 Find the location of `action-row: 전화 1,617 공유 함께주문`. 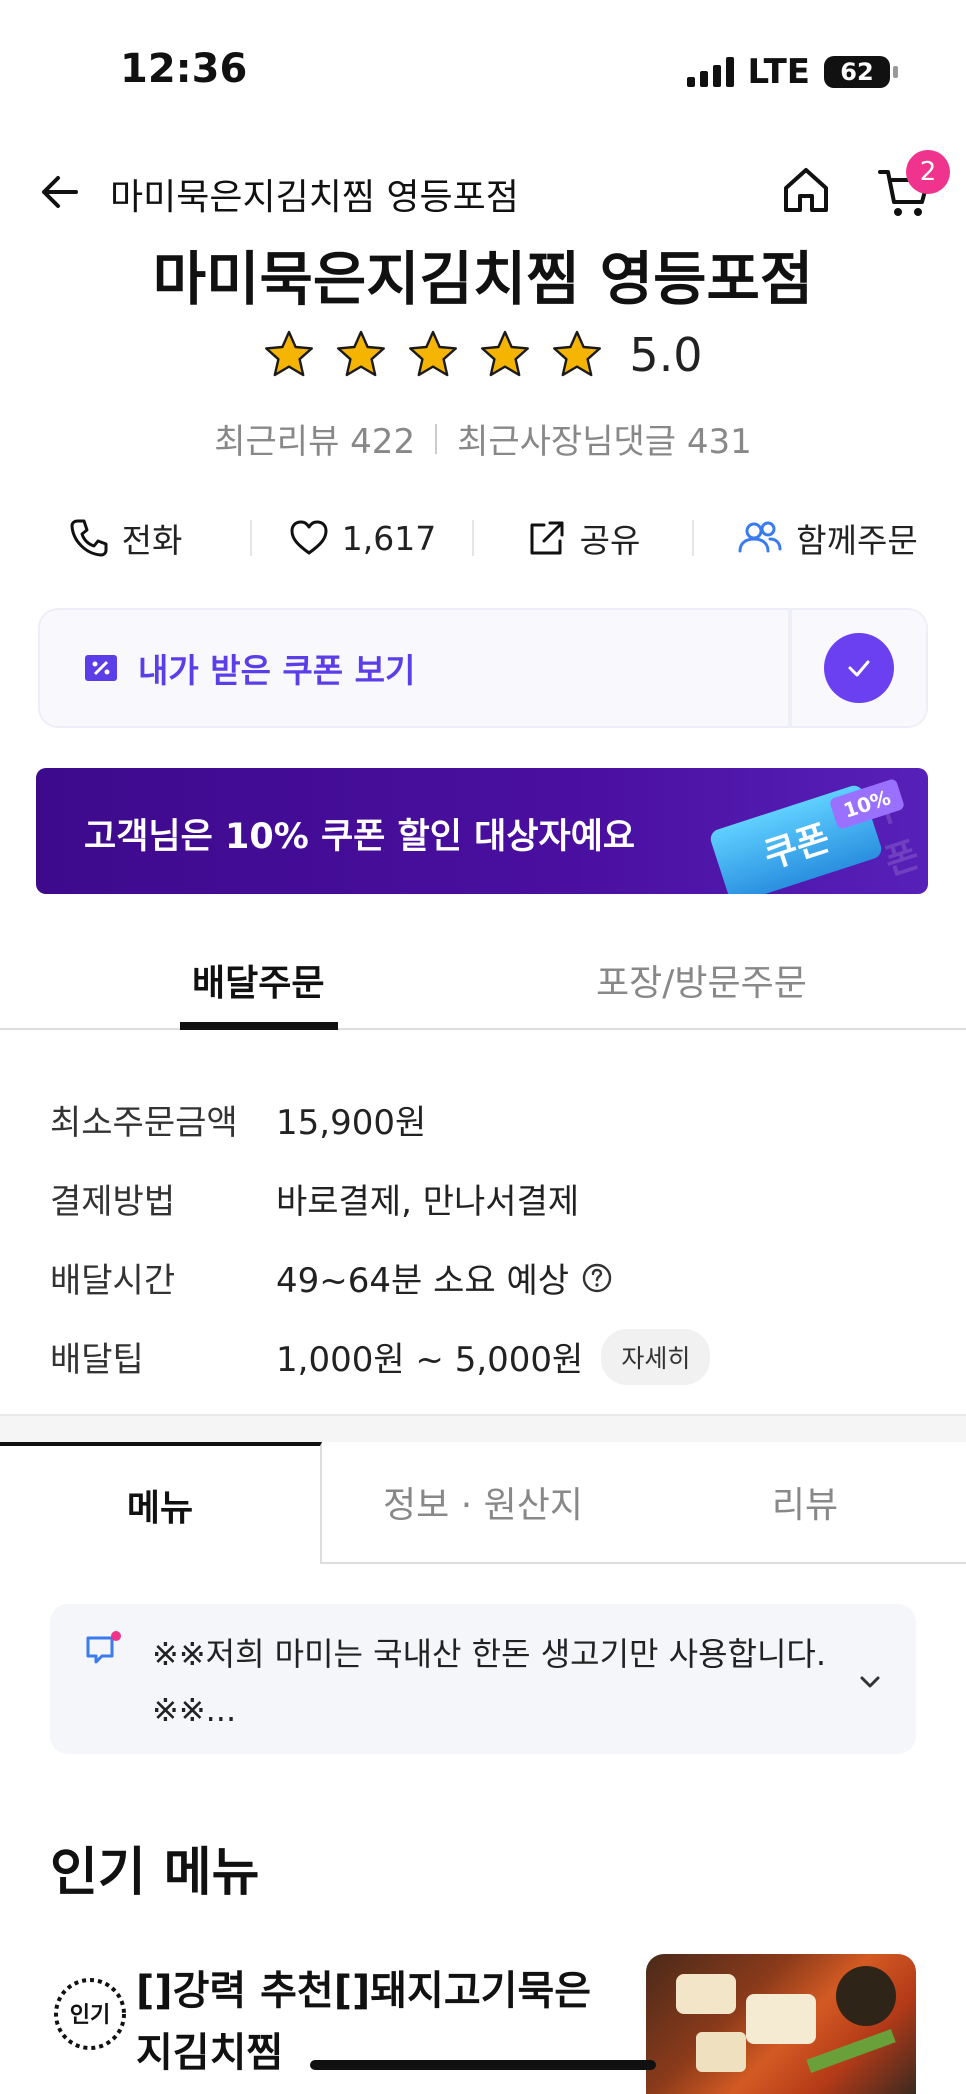

action-row: 전화 1,617 공유 함께주문 is located at coordinates (483, 538).